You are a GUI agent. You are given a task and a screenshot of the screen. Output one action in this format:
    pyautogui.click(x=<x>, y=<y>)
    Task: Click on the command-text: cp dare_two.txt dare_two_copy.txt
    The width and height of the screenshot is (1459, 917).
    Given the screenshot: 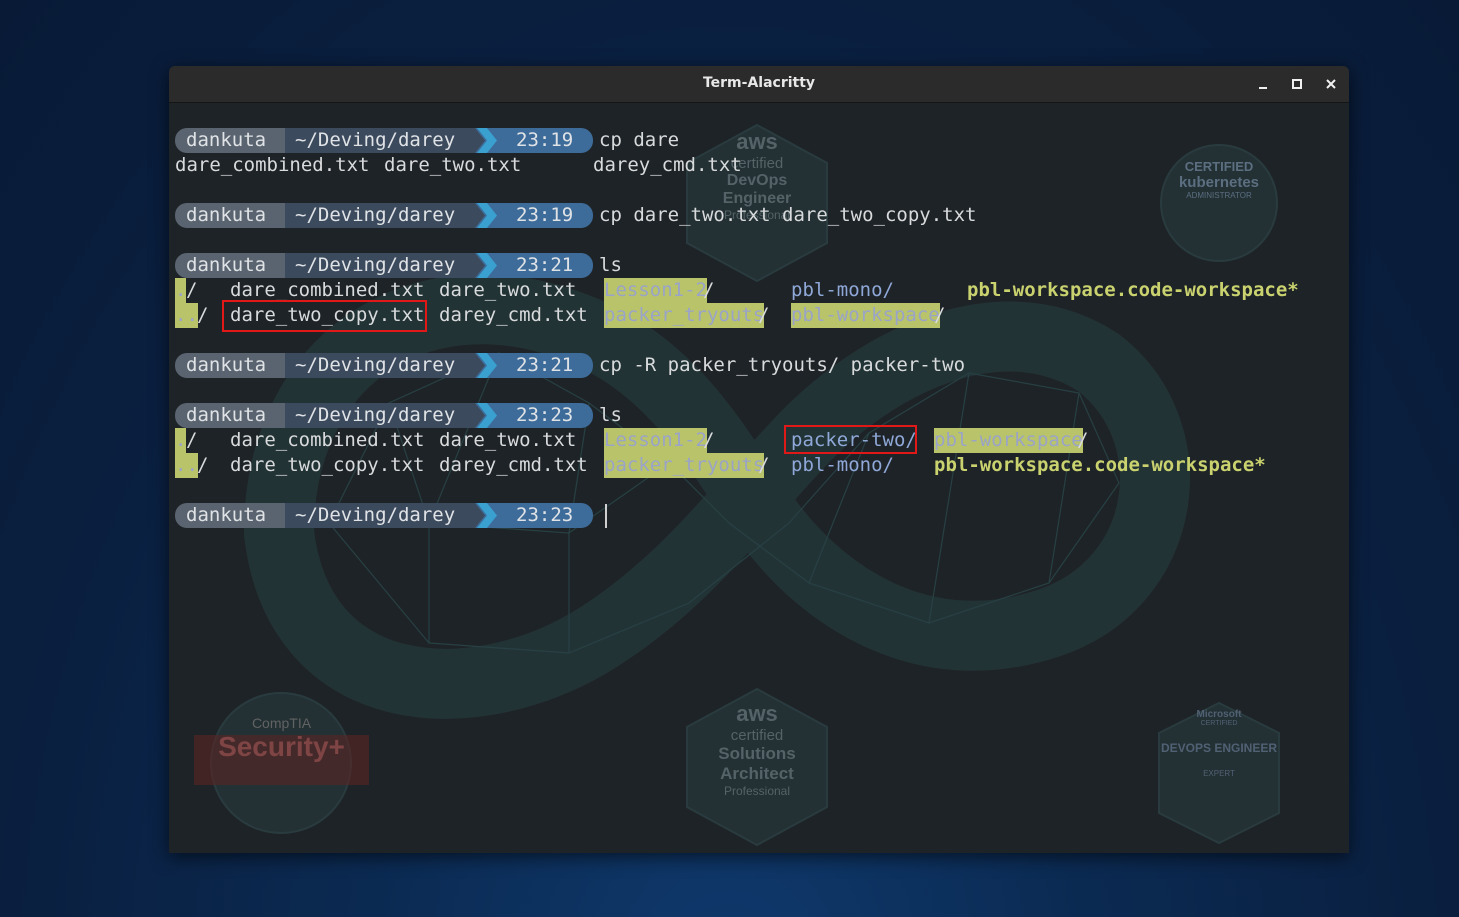 What is the action you would take?
    pyautogui.click(x=788, y=215)
    